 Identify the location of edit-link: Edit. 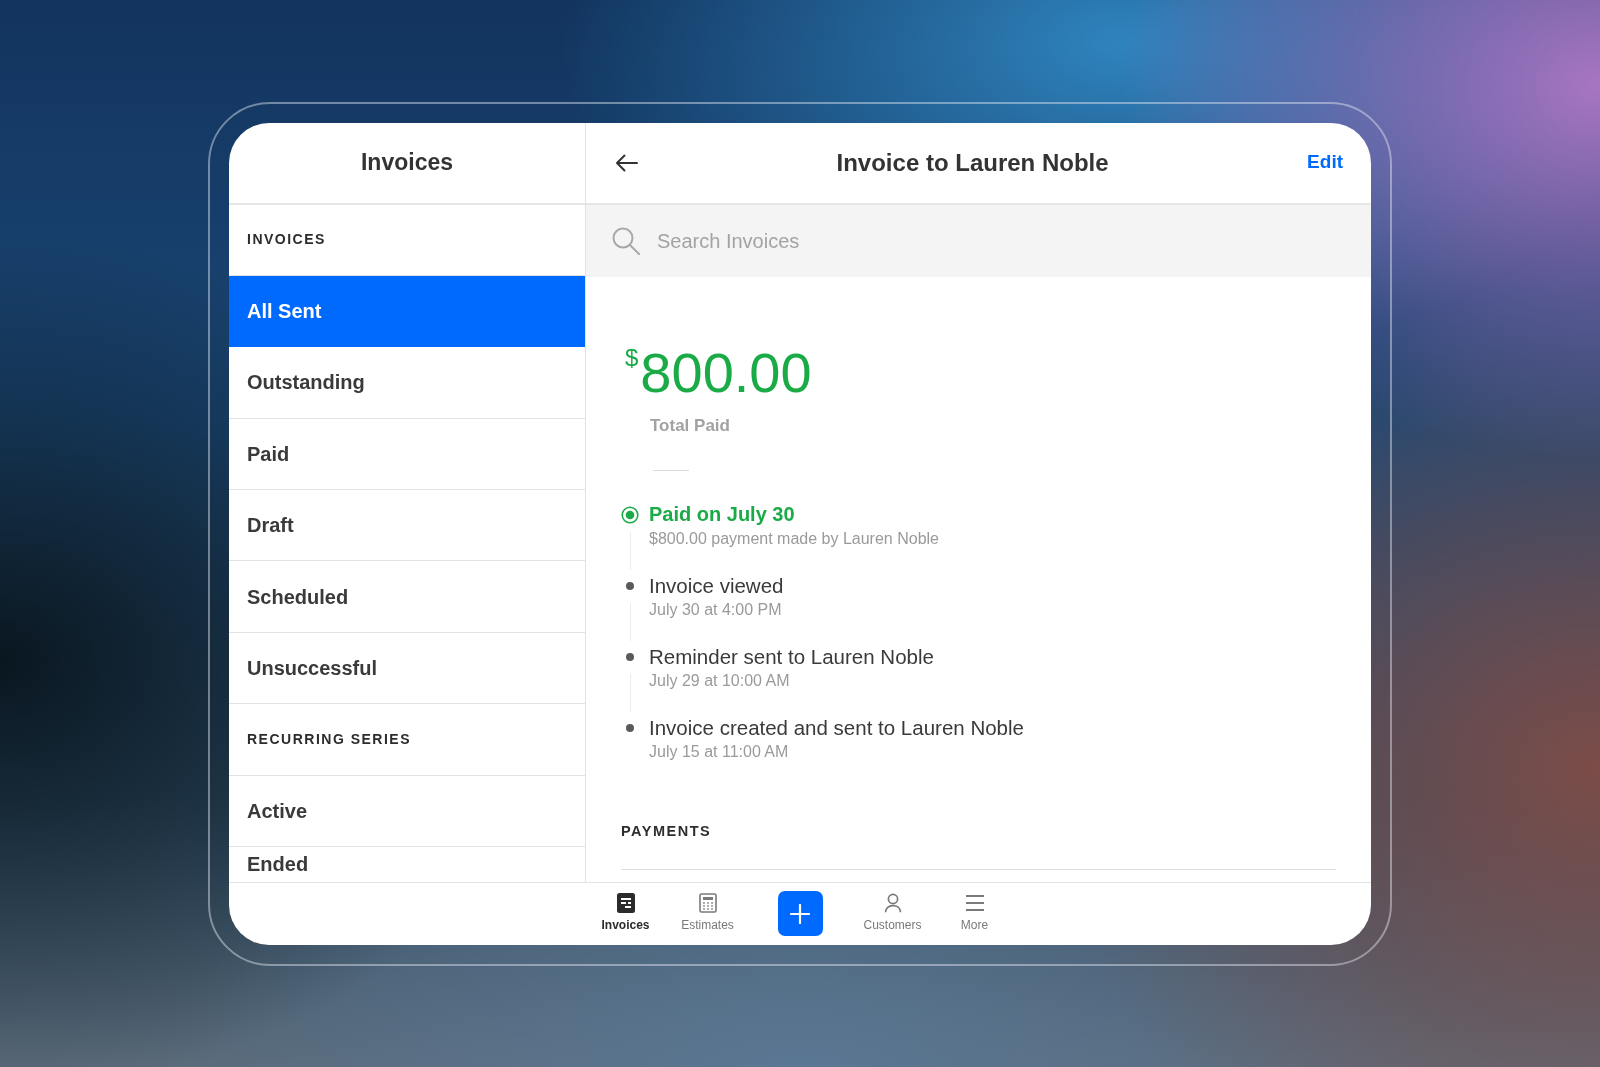
(1325, 162).